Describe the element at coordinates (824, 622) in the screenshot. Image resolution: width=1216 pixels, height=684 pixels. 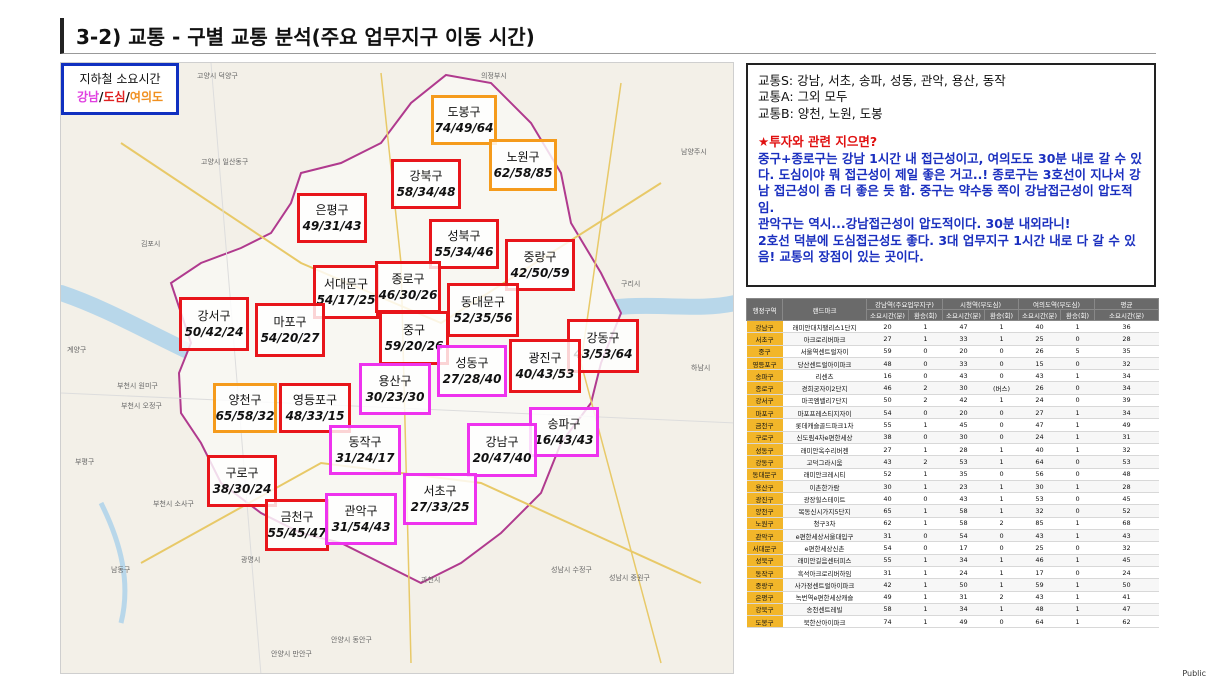
I see `landmark-cell: 북한산아이파크` at that location.